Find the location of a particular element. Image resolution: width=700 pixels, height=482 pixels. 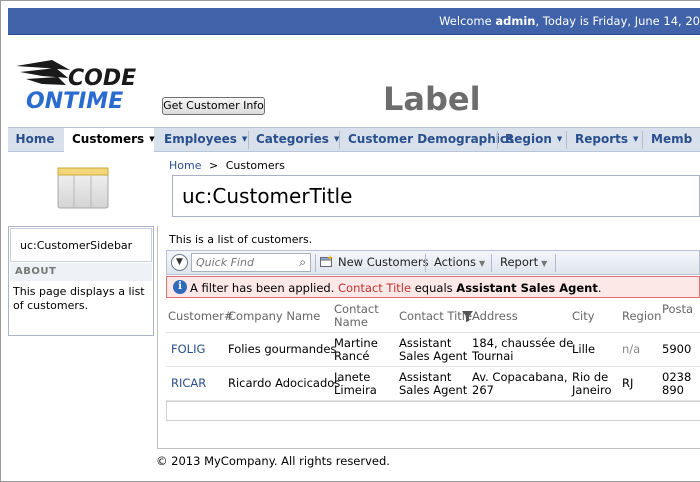

cell-line: Janete is located at coordinates (352, 377).